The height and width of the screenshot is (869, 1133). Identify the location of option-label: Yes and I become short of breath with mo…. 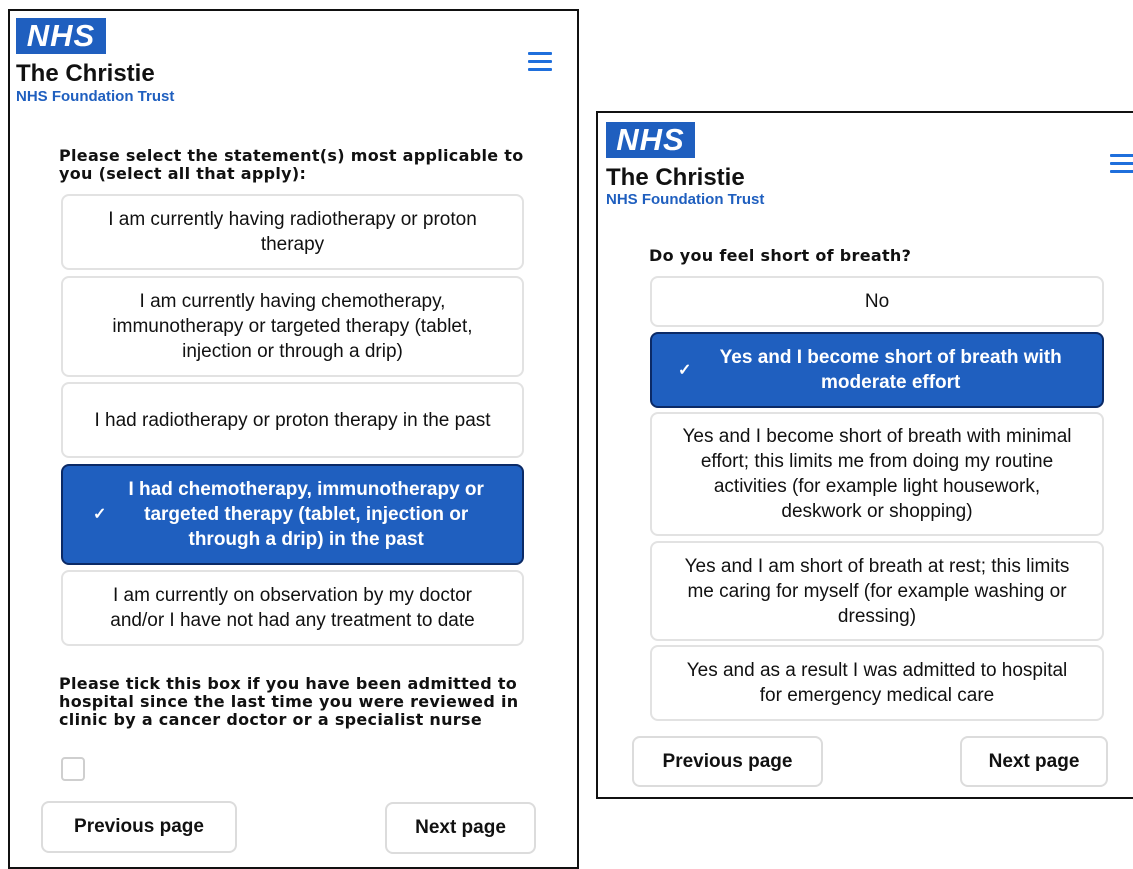
(890, 370).